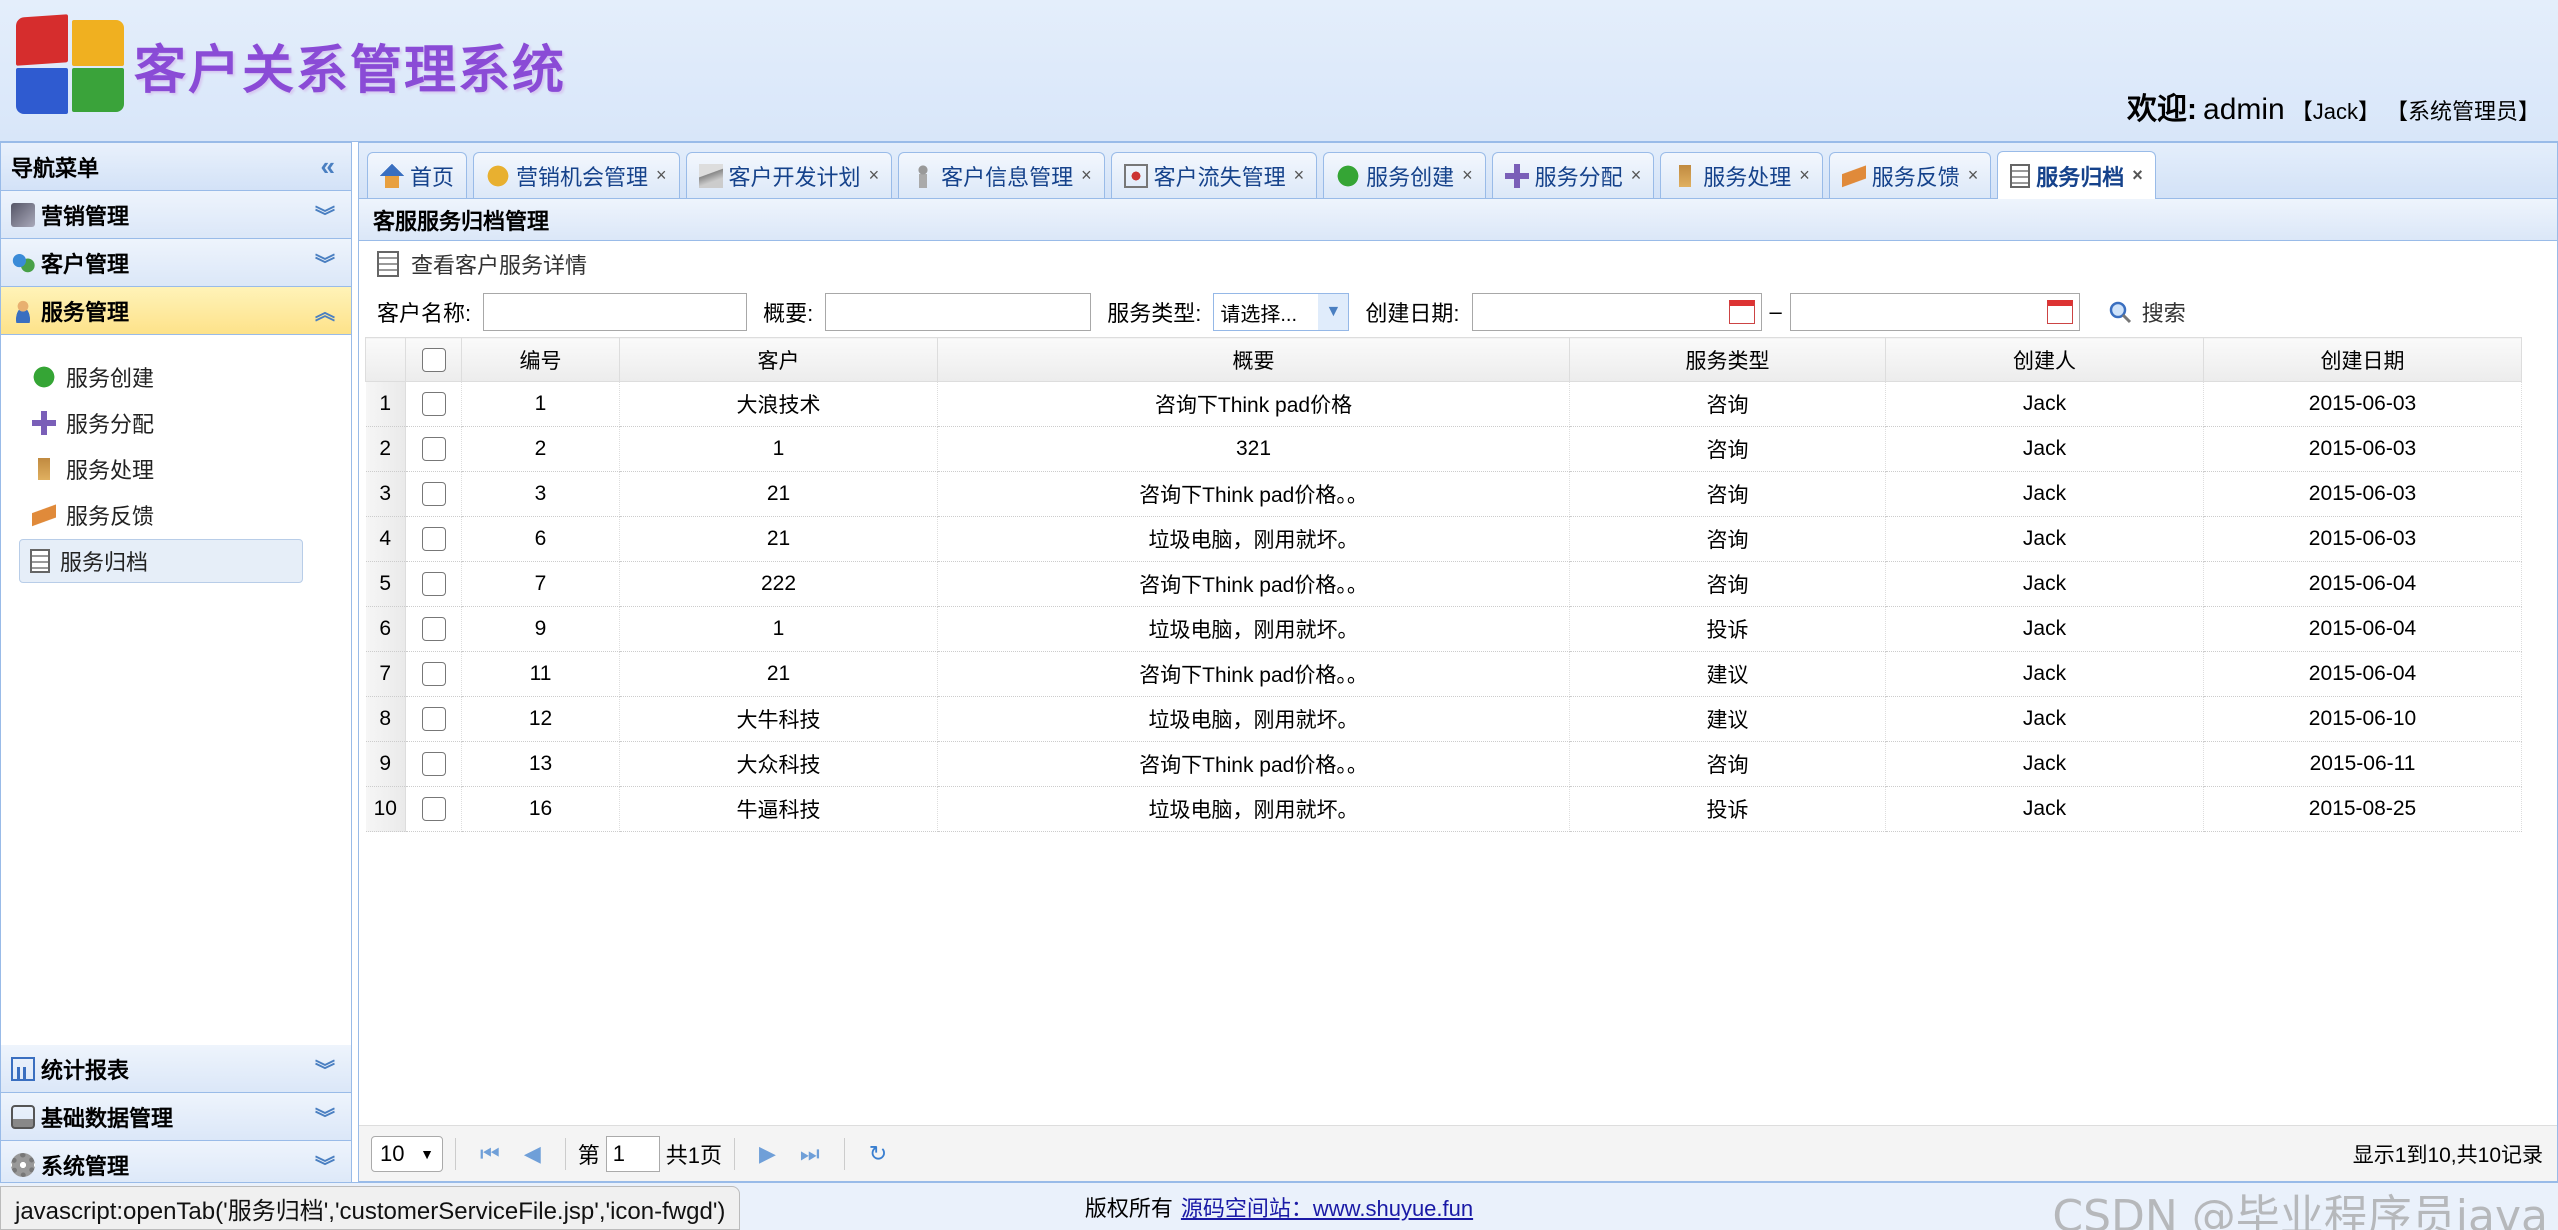 The image size is (2558, 1230). Describe the element at coordinates (1443, 584) in the screenshot. I see `table-row: 5 7 222 咨询下Think pad价格。。 咨询 Jack 2015-06-04` at that location.